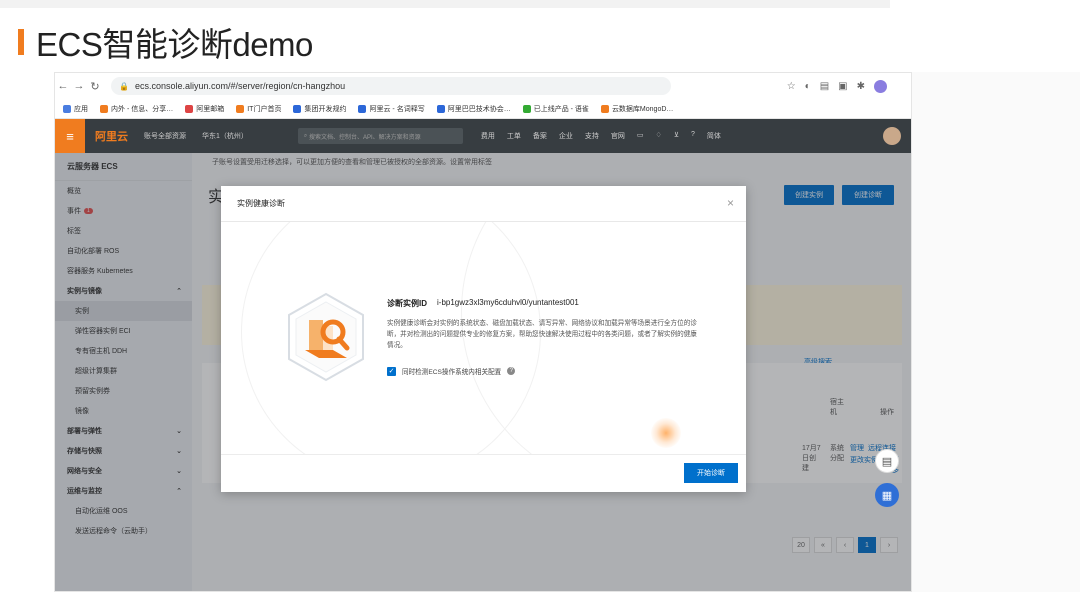 Image resolution: width=1080 pixels, height=597 pixels. What do you see at coordinates (483, 473) in the screenshot?
I see `dialog-footer: 开始诊断` at bounding box center [483, 473].